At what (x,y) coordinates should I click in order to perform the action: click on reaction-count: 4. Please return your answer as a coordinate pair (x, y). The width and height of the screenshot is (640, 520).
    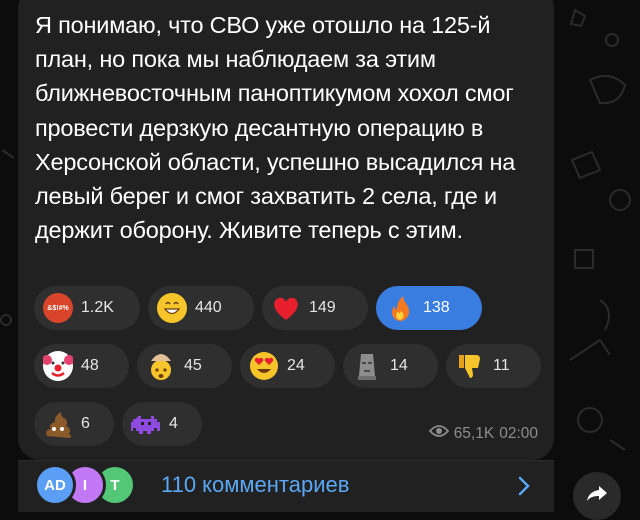
    Looking at the image, I should click on (173, 423).